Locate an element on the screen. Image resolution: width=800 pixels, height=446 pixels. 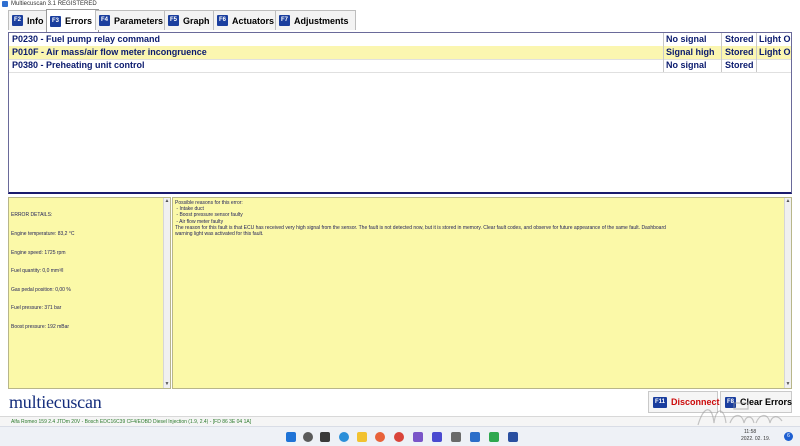
tab-parameters: F4 Parameters is located at coordinates (133, 20).